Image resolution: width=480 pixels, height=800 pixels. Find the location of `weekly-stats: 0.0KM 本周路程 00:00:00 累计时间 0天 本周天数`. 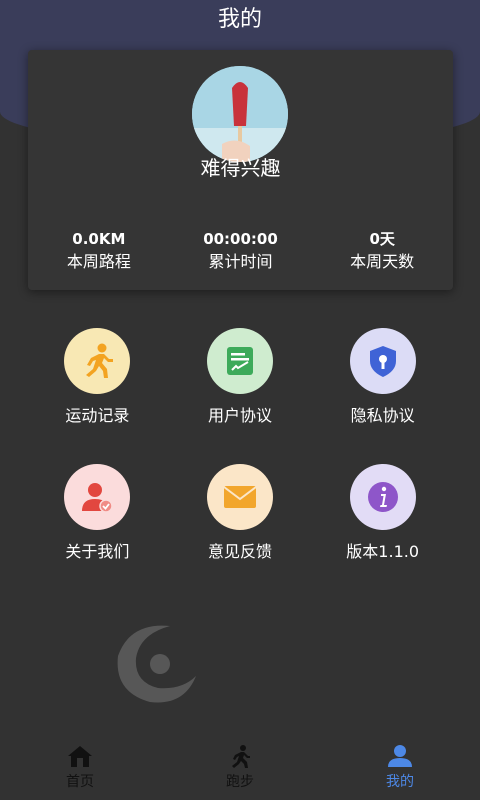

weekly-stats: 0.0KM 本周路程 00:00:00 累计时间 0天 本周天数 is located at coordinates (240, 253).